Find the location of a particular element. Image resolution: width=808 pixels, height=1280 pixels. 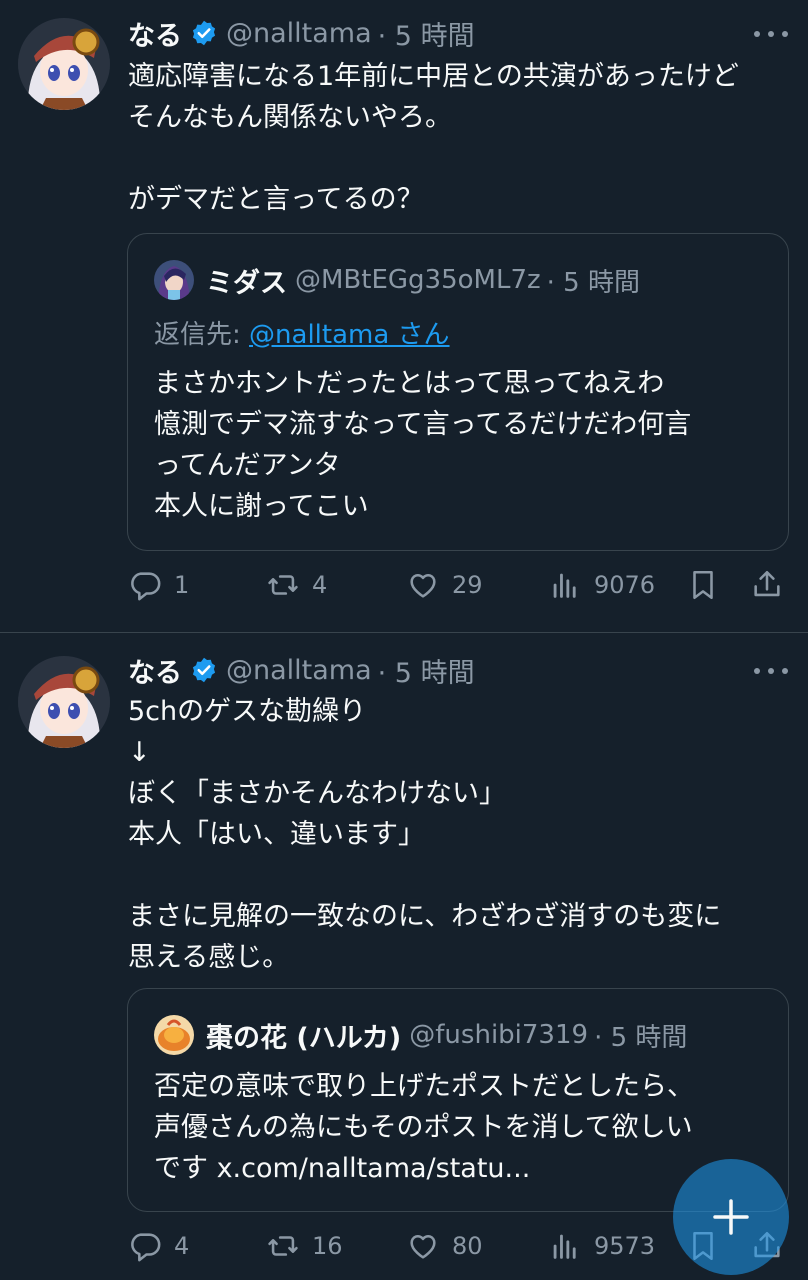

quote-header: ミダス @MBtEGg35oML7z · 5 時間 is located at coordinates (397, 280).